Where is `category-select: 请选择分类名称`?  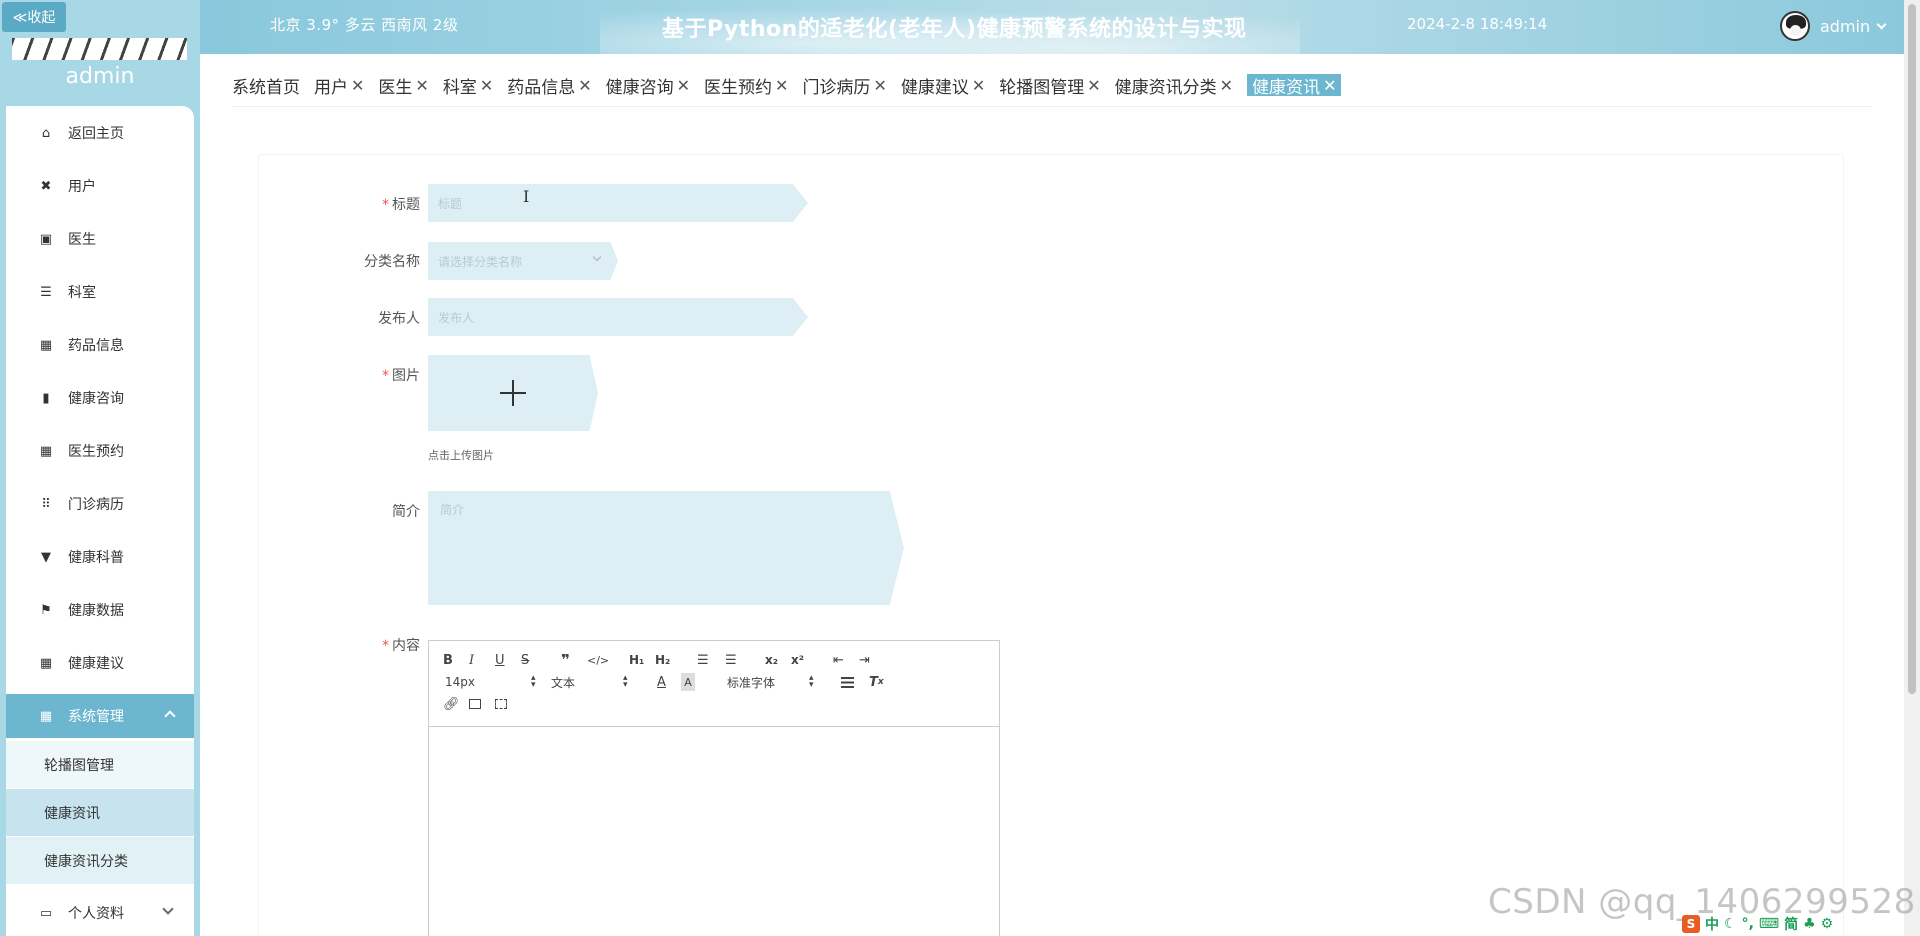
category-select: 请选择分类名称 is located at coordinates (523, 261).